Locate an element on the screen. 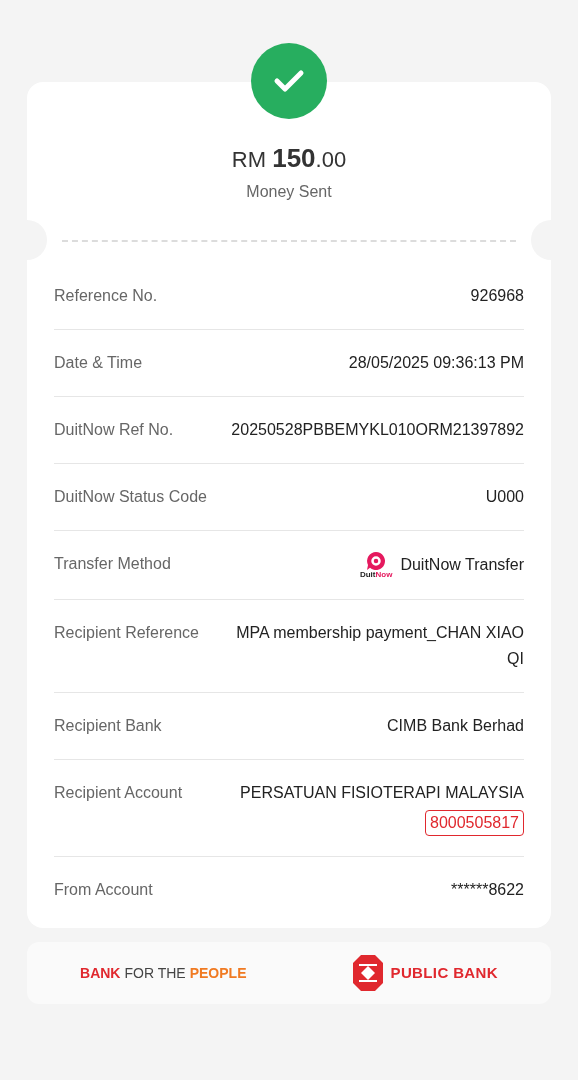 Image resolution: width=578 pixels, height=1080 pixels. duitnow-mark-icon is located at coordinates (376, 561).